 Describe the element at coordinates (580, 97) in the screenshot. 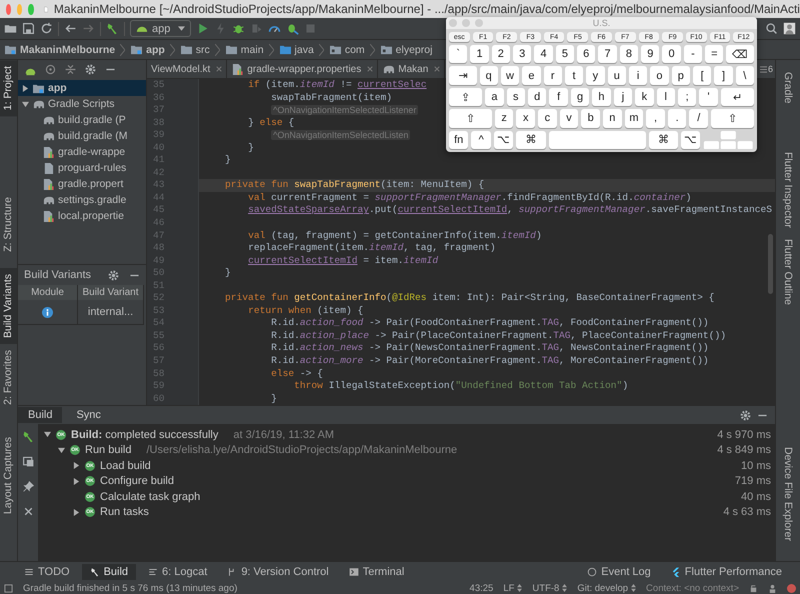

I see `keyboard-key: g` at that location.